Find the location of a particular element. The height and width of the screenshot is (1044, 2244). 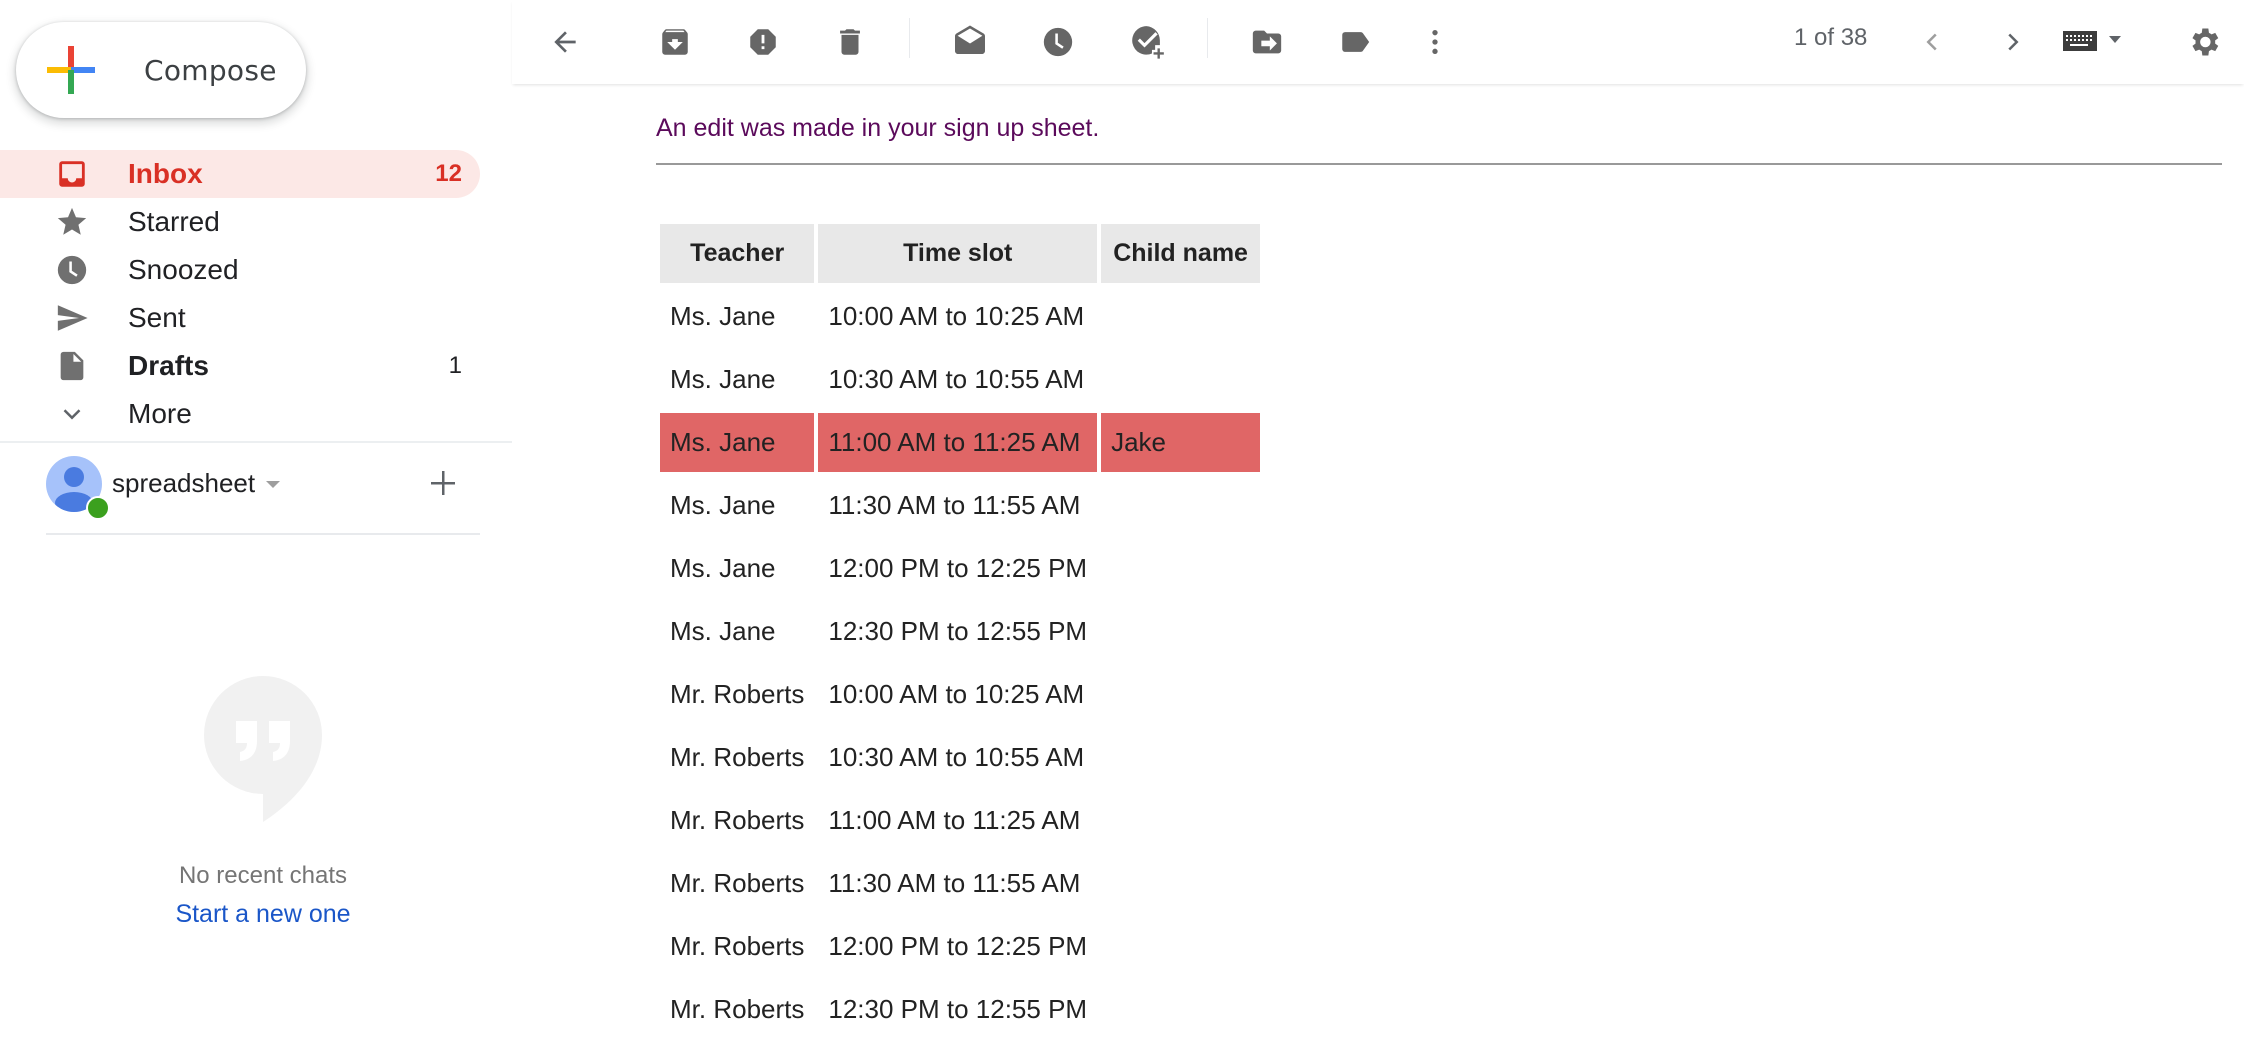

sidebar-item-drafts: Drafts 1 is located at coordinates (240, 366).